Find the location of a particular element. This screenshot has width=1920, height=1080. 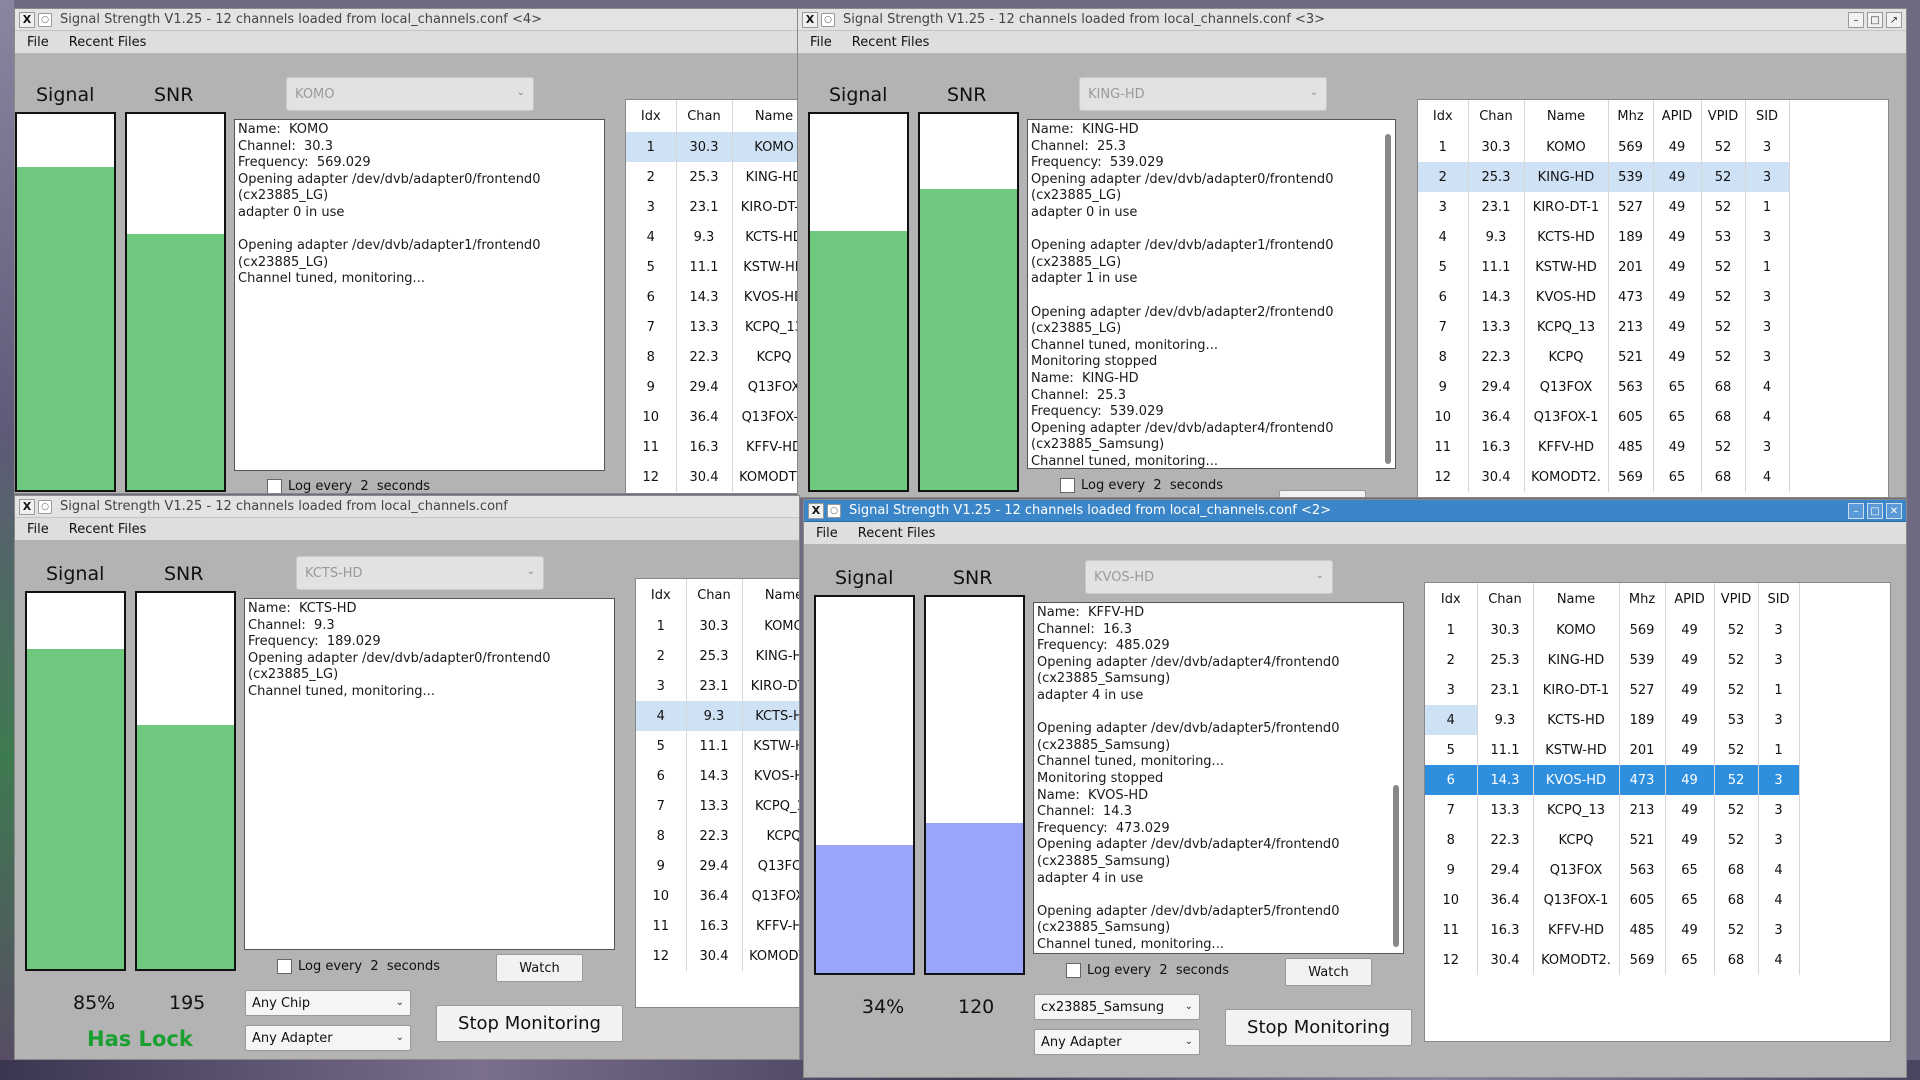

chip-select: Any Chip ⌄ is located at coordinates (328, 1003).